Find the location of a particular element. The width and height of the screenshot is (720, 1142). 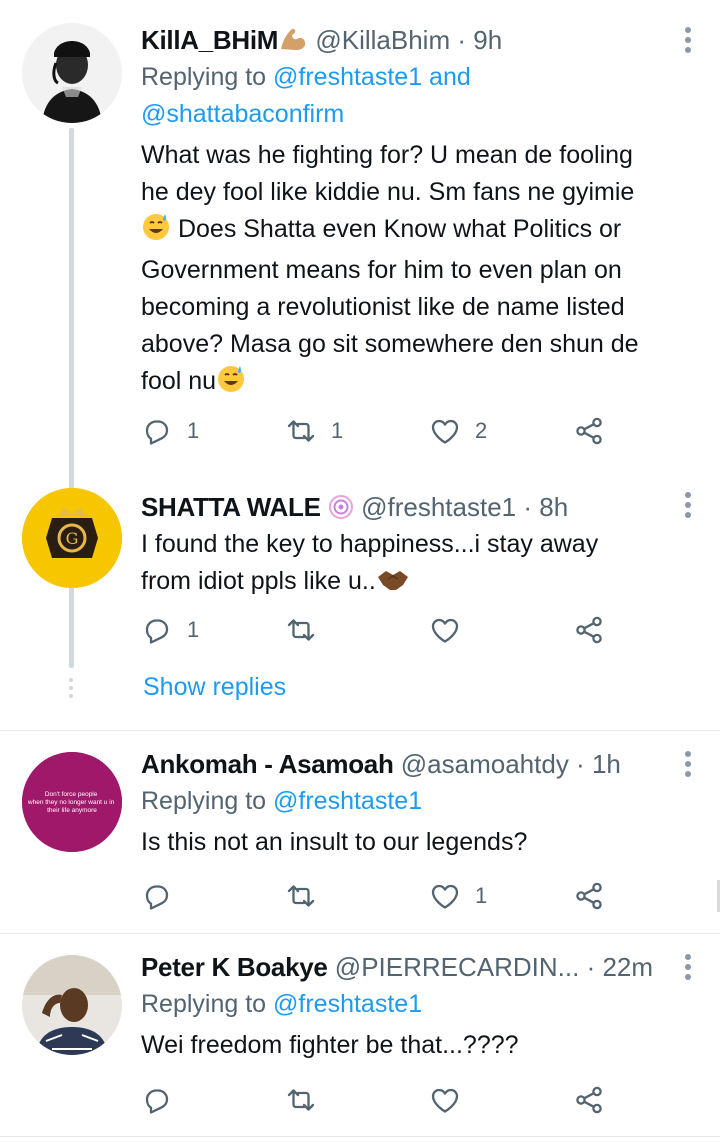

flexed-biceps-icon is located at coordinates (293, 42).